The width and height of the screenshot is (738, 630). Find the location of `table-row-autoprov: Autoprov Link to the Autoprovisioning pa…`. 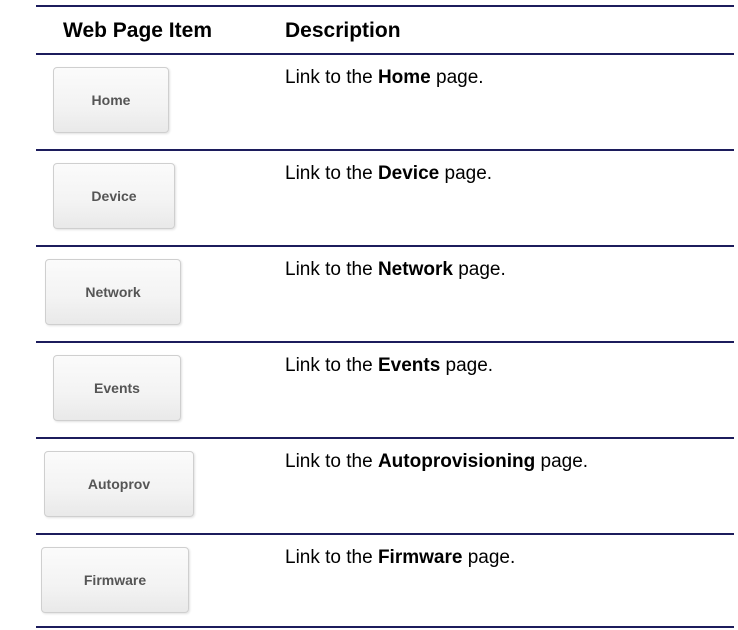

table-row-autoprov: Autoprov Link to the Autoprovisioning pa… is located at coordinates (385, 487).